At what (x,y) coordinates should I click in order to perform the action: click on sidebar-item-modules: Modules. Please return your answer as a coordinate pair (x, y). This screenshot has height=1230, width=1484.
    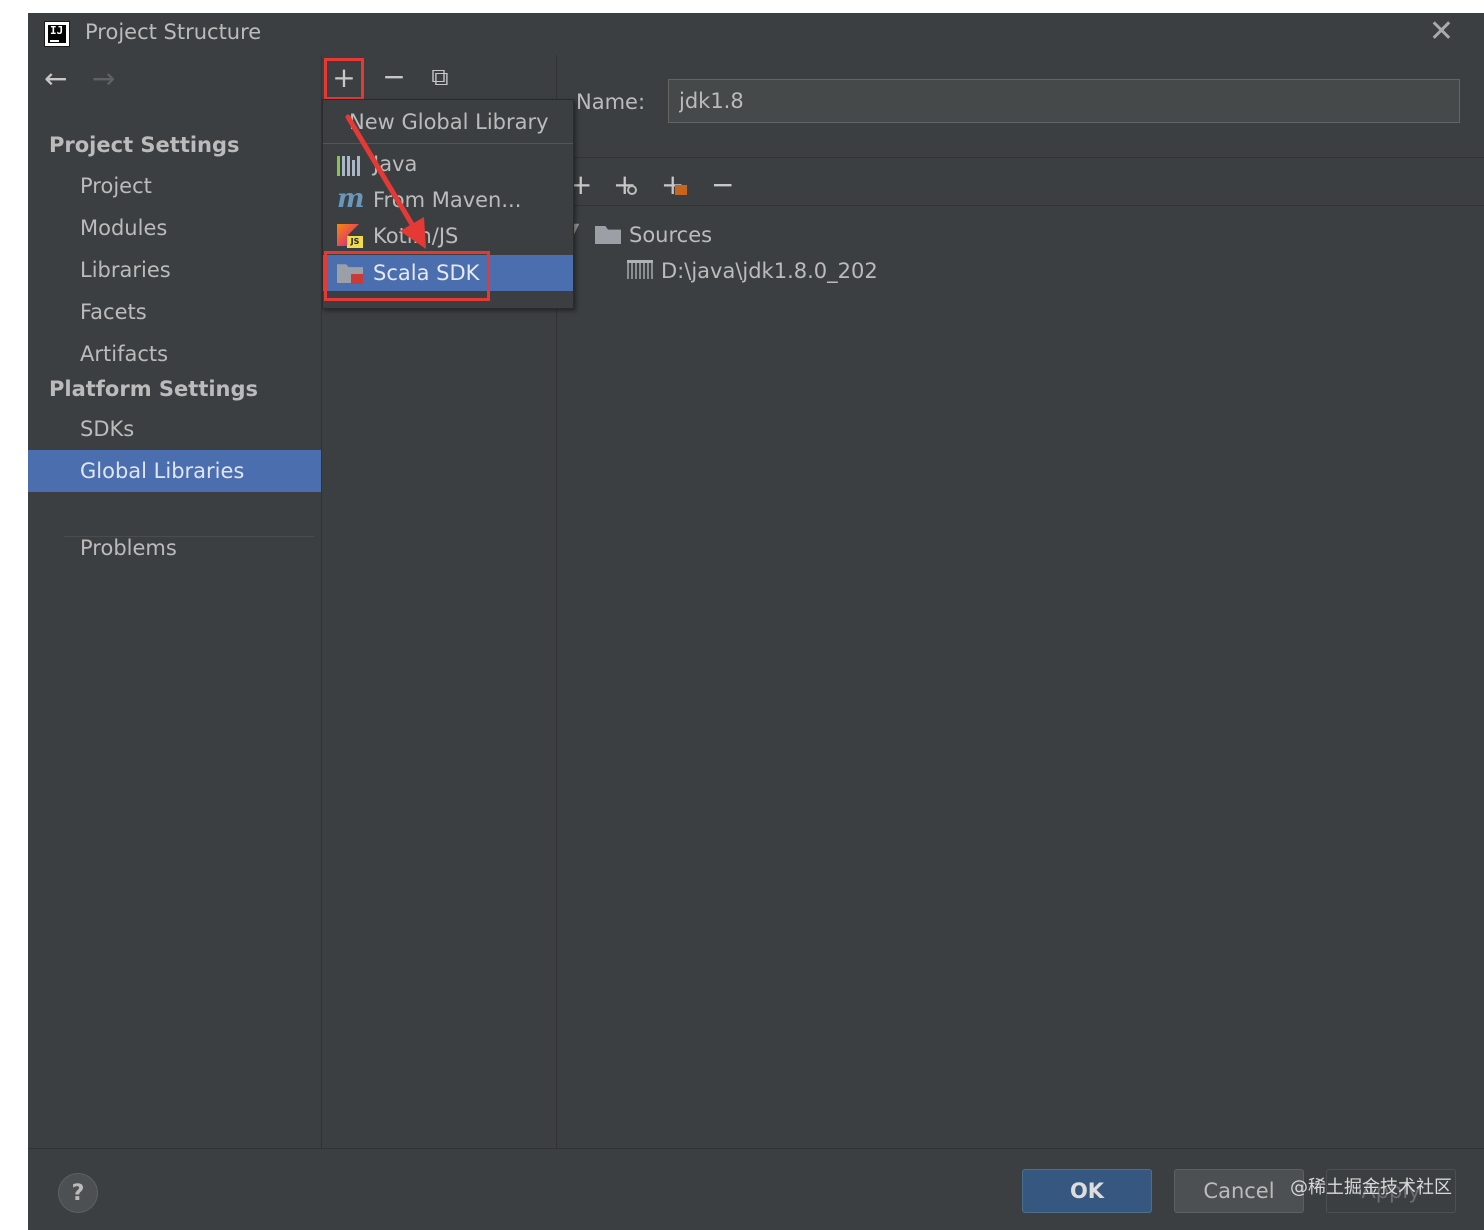
    Looking at the image, I should click on (174, 228).